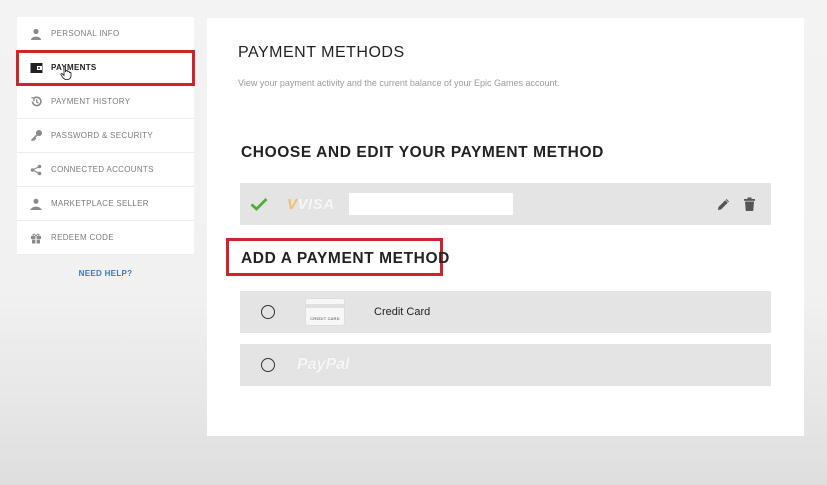 The width and height of the screenshot is (827, 485). I want to click on paypal-logo: PayPal, so click(323, 364).